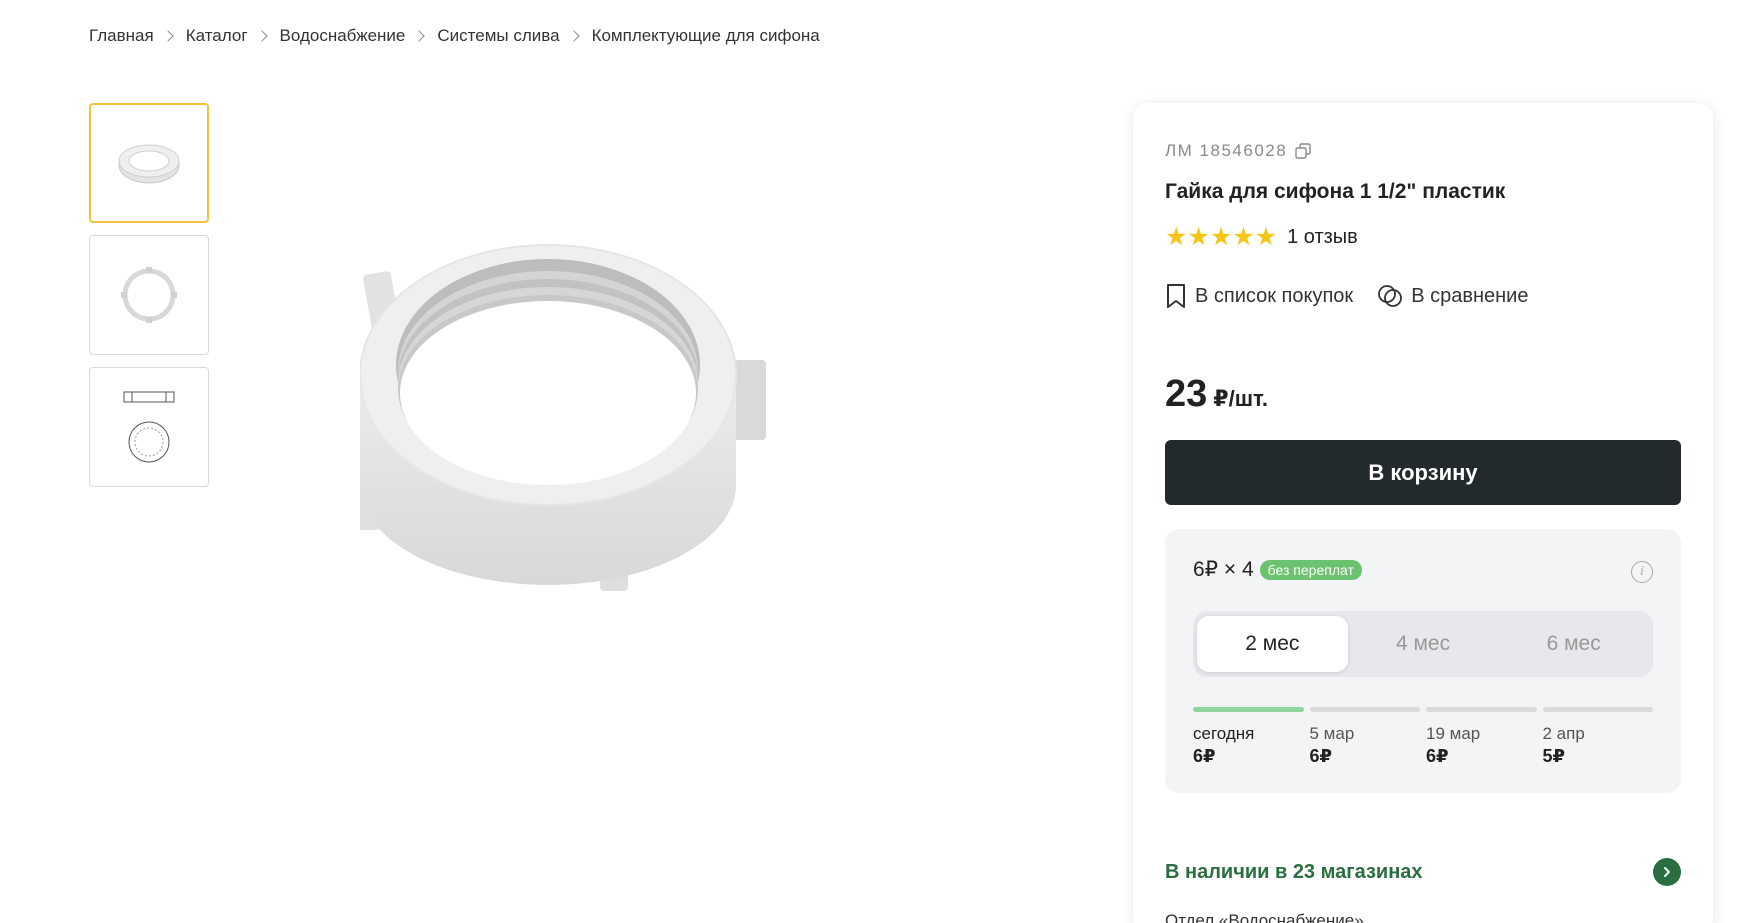 The height and width of the screenshot is (923, 1752). I want to click on breadcrumb-catalog: Каталог, so click(217, 36).